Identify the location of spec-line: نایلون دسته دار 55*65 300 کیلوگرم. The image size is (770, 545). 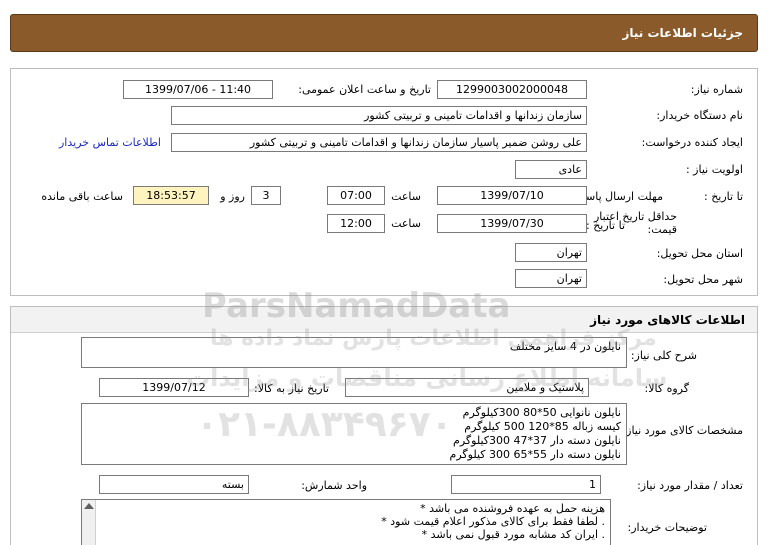
(535, 454).